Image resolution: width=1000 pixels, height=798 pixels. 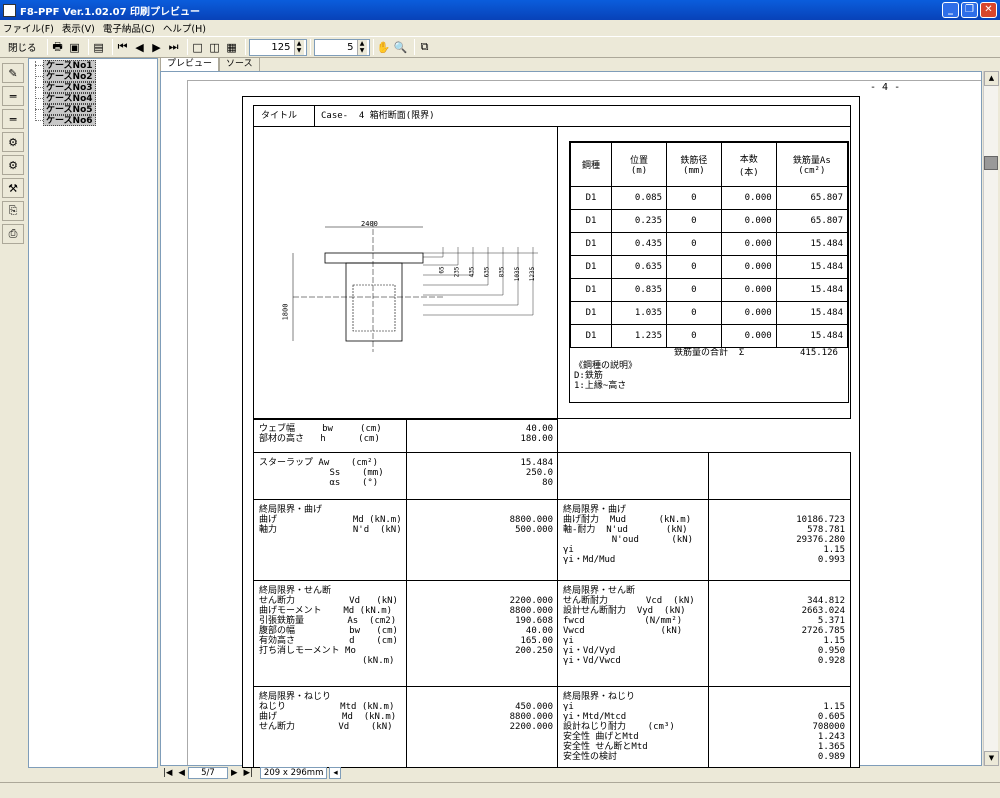 What do you see at coordinates (709, 221) in the screenshot?
I see `table-row: D1 0.235 0 0.000 65.807` at bounding box center [709, 221].